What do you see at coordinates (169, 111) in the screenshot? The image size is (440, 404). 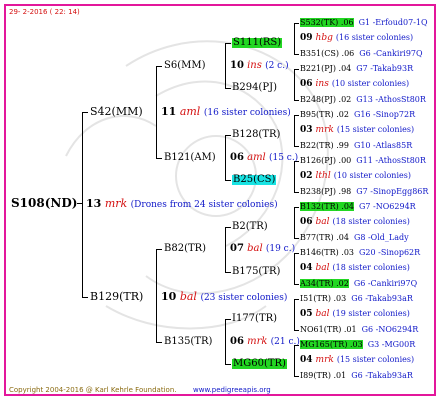 I see `drone-number: 11` at bounding box center [169, 111].